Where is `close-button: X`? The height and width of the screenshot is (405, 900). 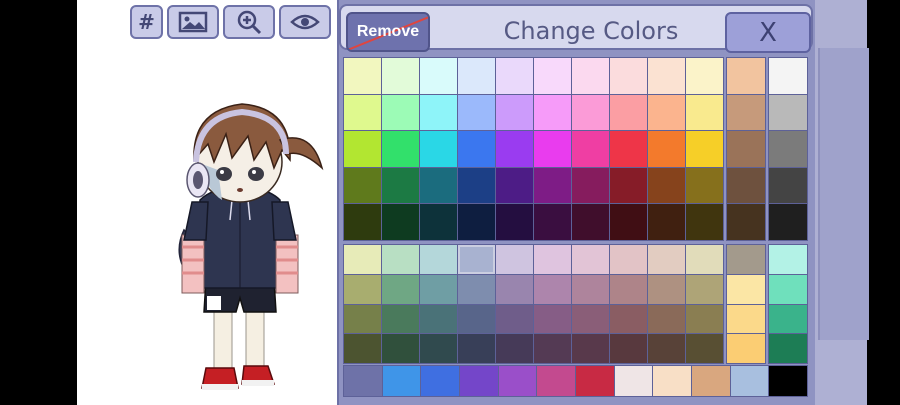
close-button: X is located at coordinates (768, 32).